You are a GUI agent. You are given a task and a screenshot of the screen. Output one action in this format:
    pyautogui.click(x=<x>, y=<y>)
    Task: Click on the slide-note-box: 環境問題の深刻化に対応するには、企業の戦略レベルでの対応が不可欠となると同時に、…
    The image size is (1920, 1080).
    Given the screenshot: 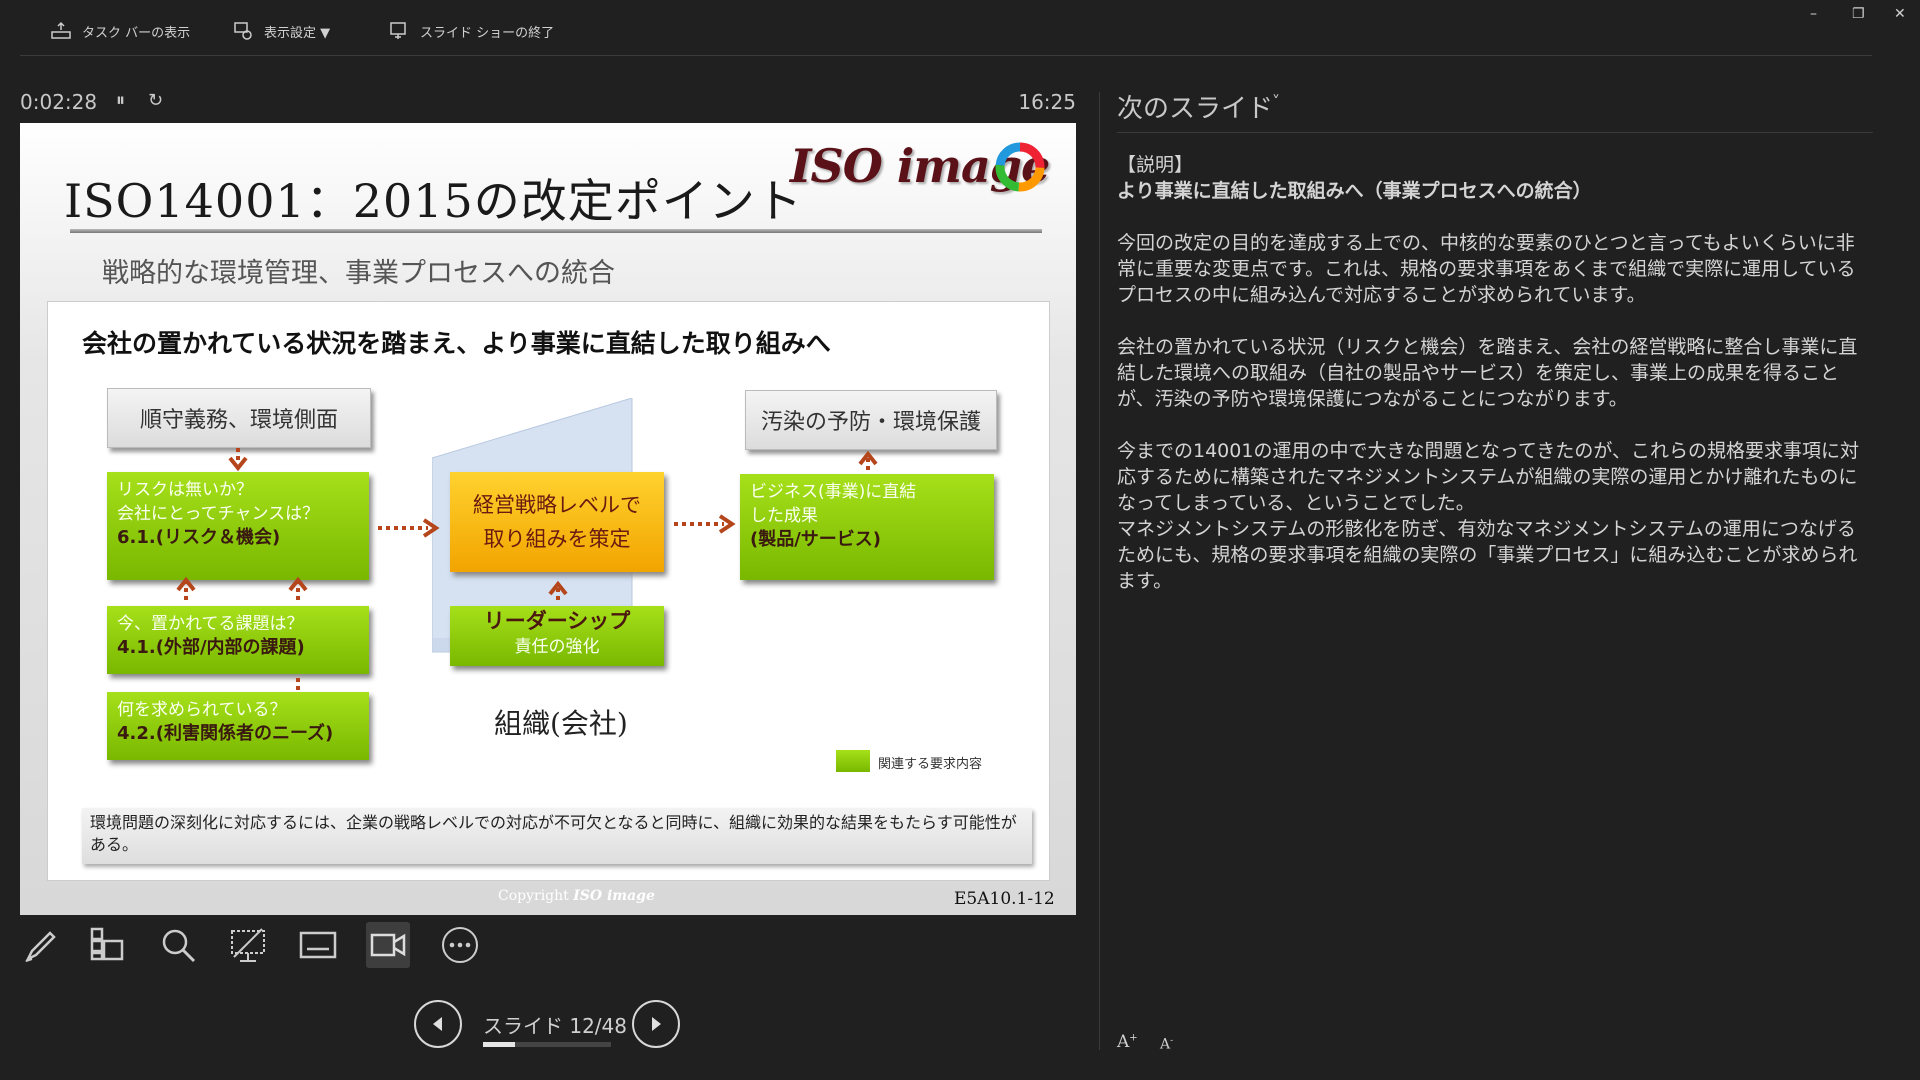 What is the action you would take?
    pyautogui.click(x=557, y=836)
    